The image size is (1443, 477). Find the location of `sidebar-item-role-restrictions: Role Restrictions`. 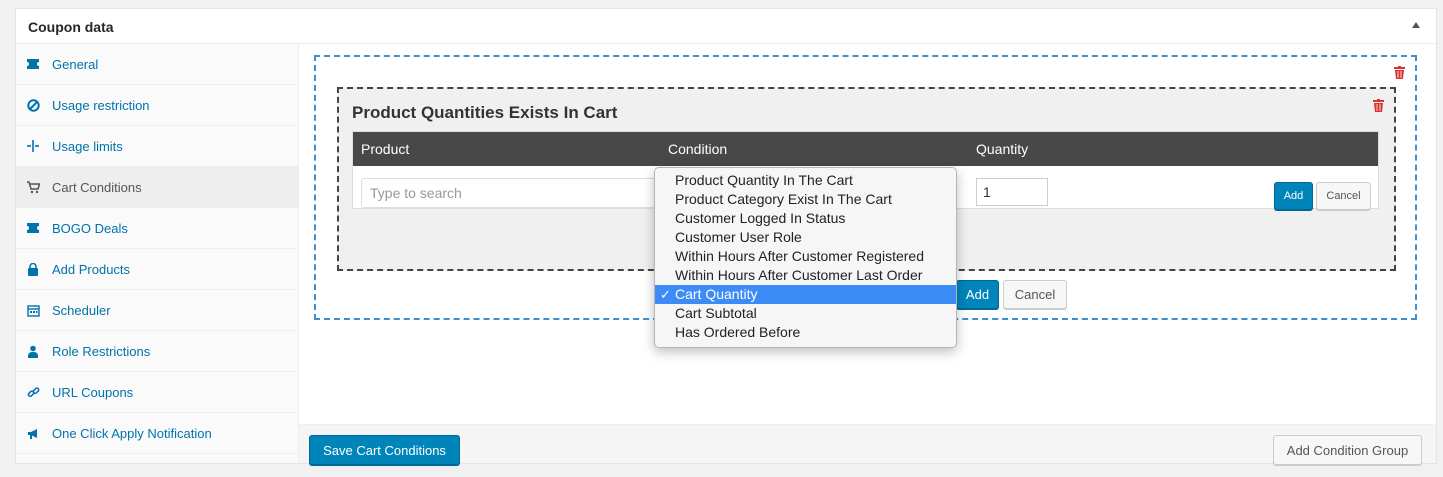

sidebar-item-role-restrictions: Role Restrictions is located at coordinates (157, 351).